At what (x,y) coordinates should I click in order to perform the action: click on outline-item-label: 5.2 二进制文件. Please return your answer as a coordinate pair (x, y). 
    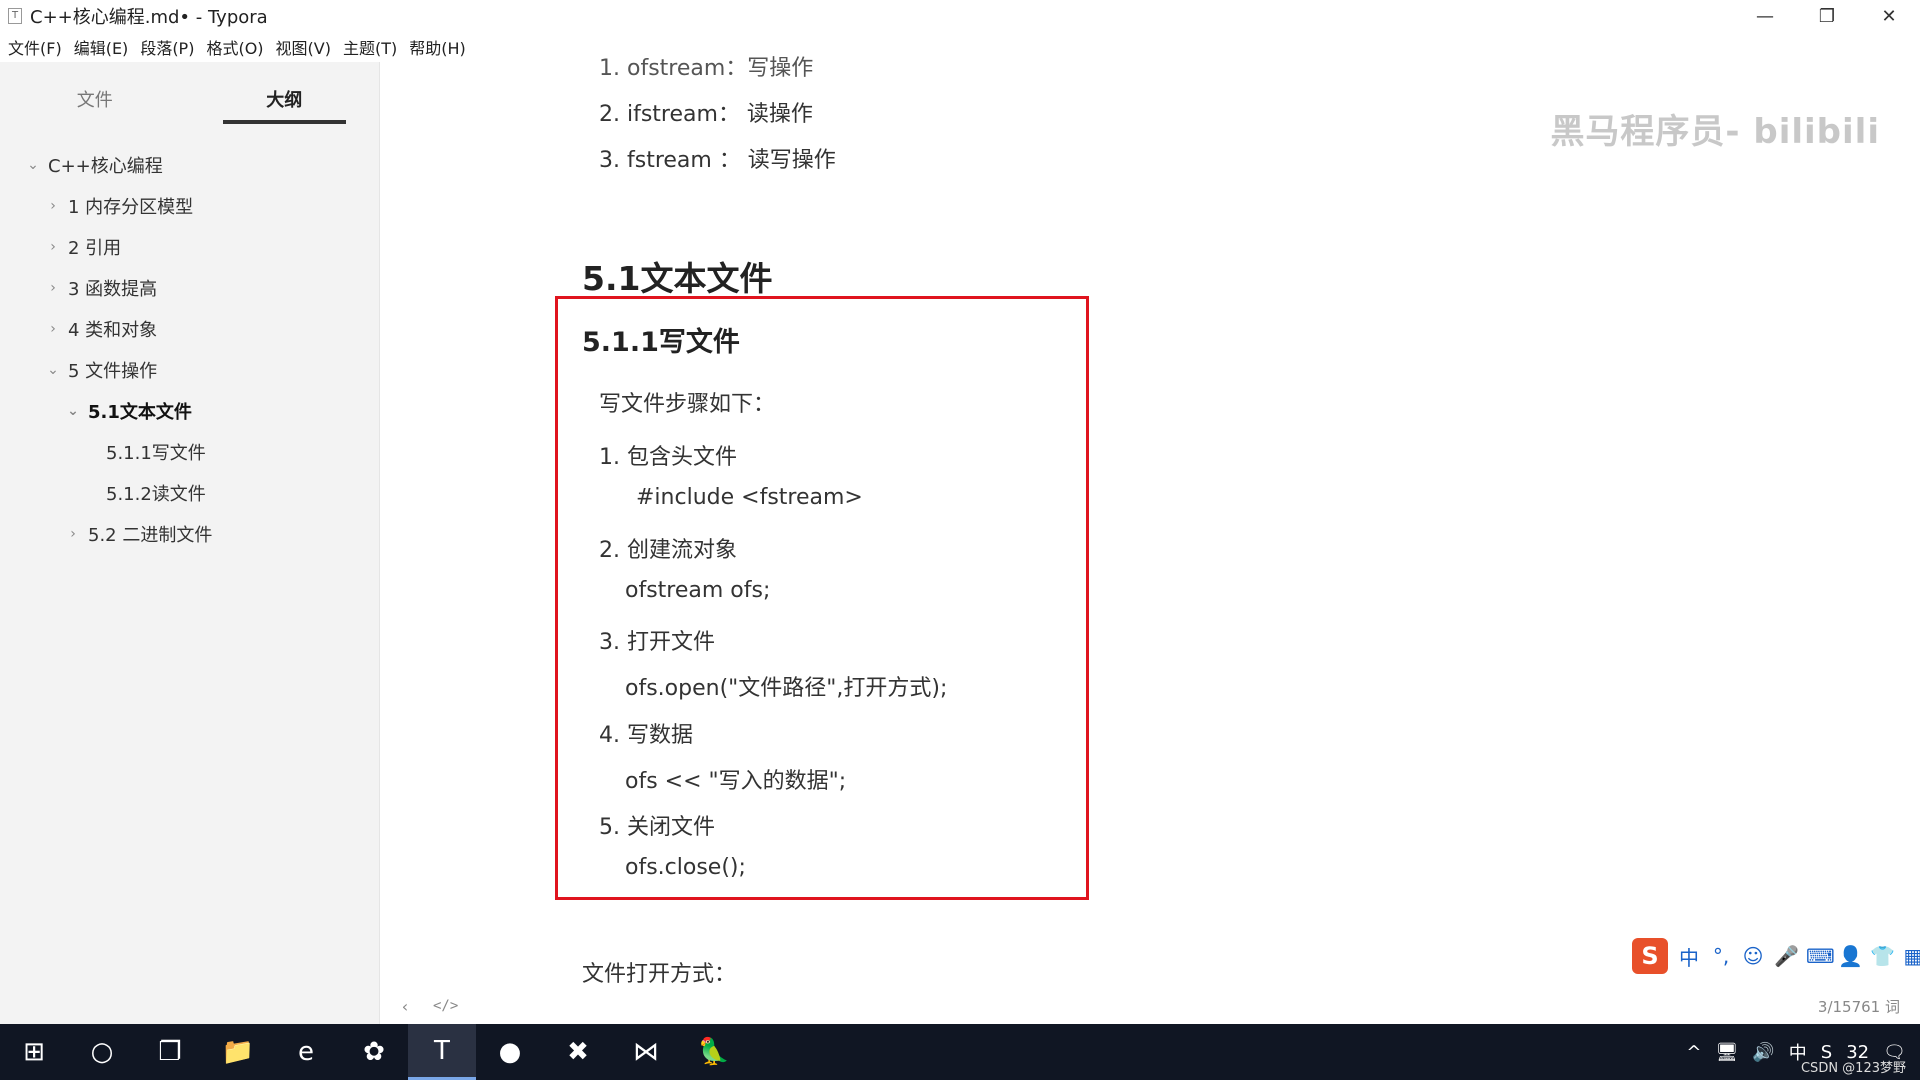
    Looking at the image, I should click on (150, 535).